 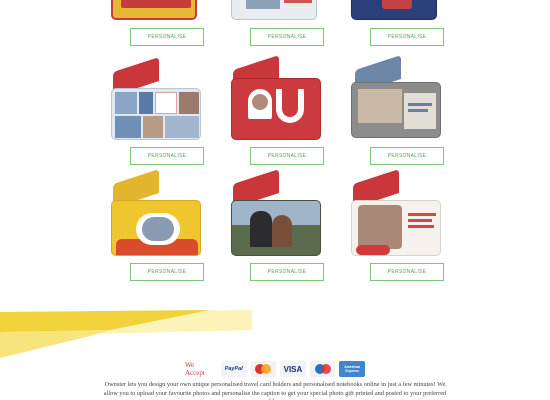 What do you see at coordinates (195, 369) in the screenshot?
I see `we-accept-label: We Accept` at bounding box center [195, 369].